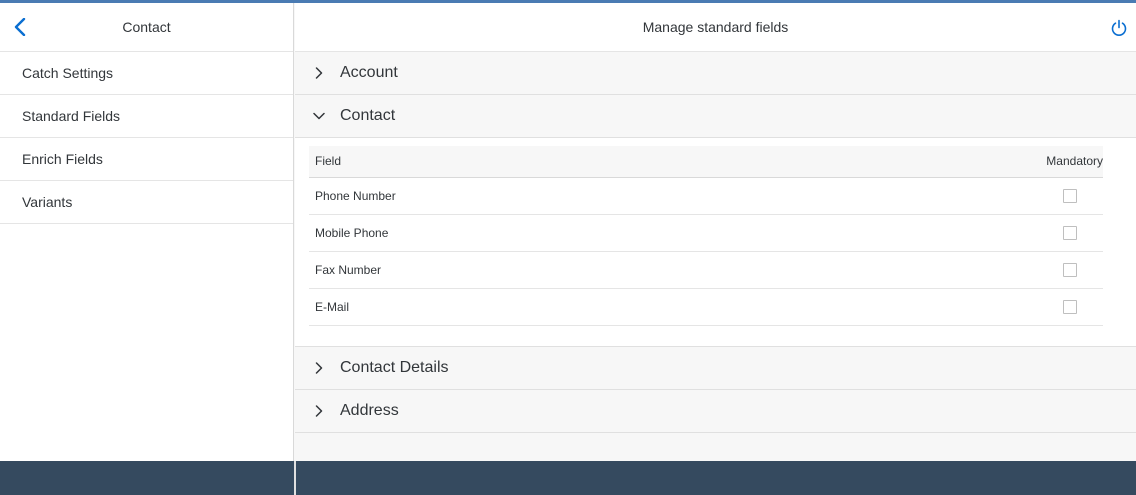  I want to click on detail-footer, so click(716, 478).